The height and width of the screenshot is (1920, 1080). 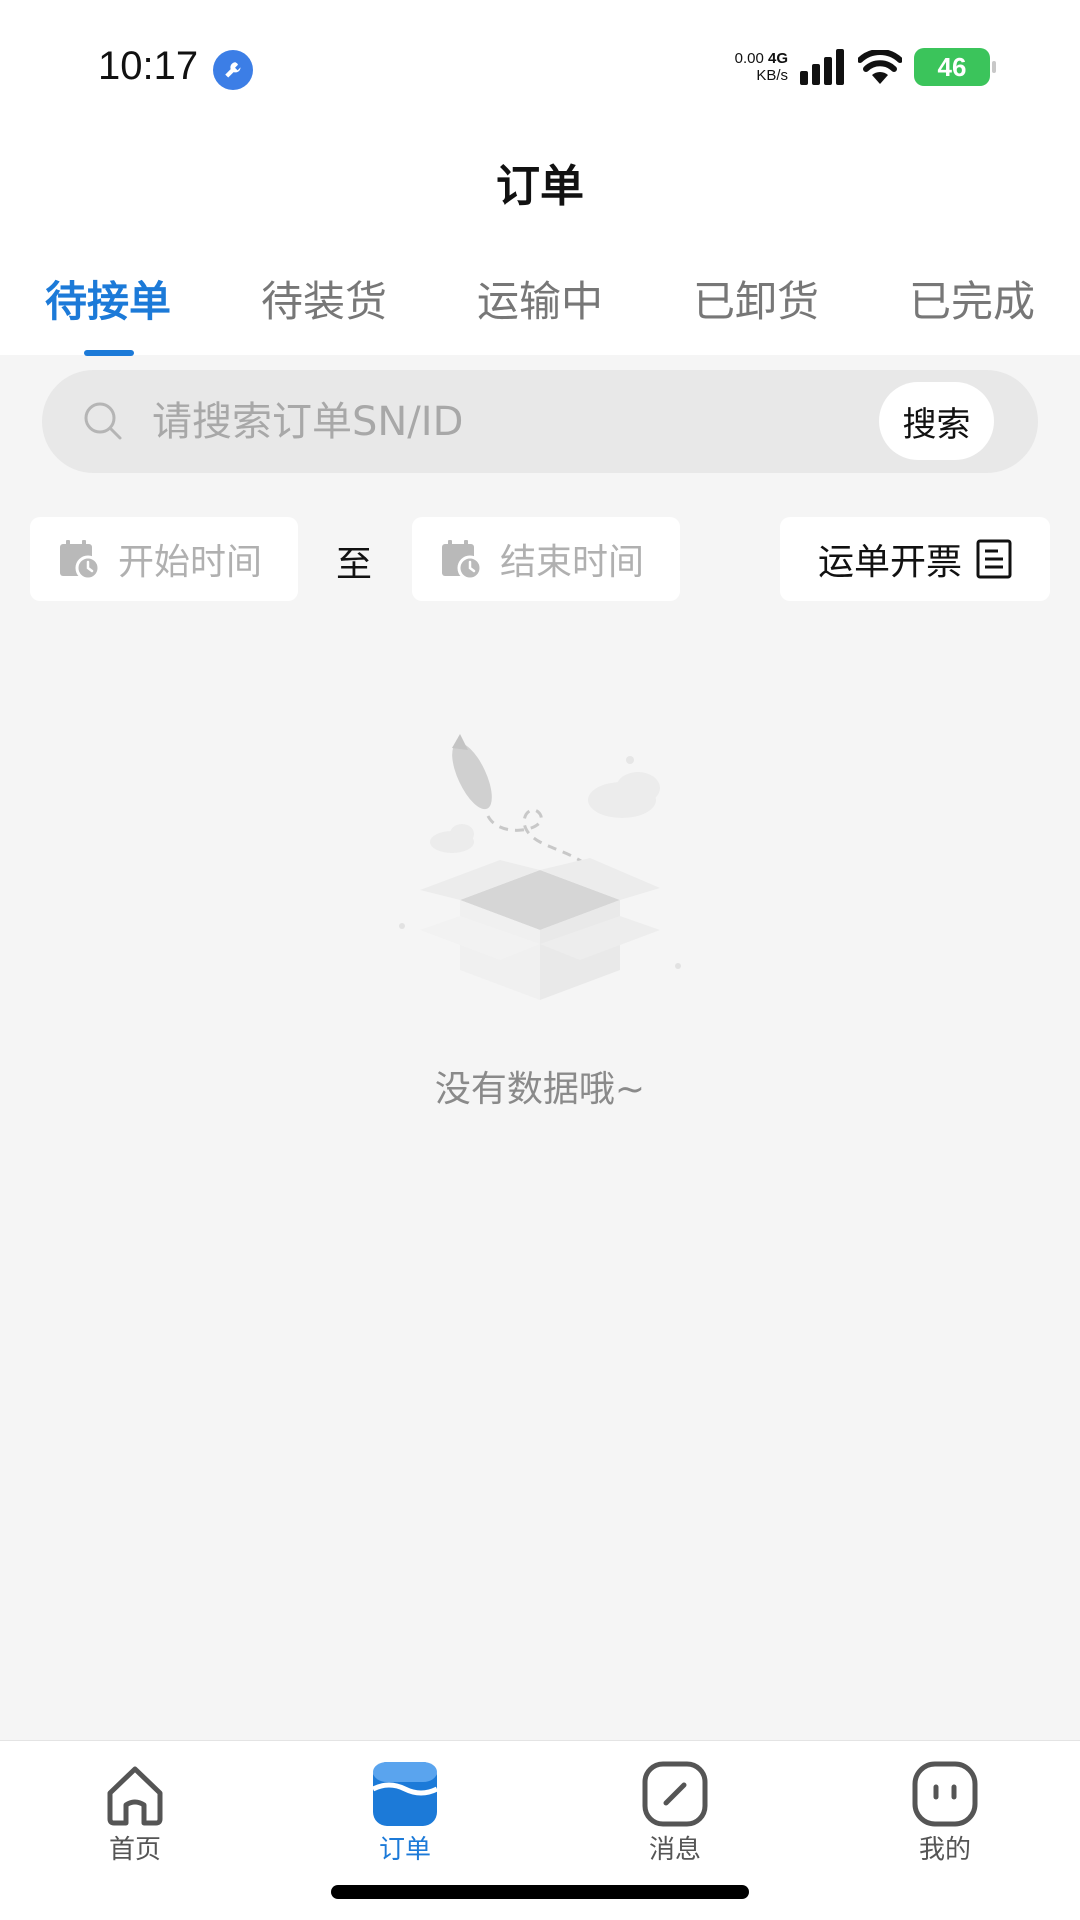 What do you see at coordinates (540, 298) in the screenshot?
I see `tab-in-transit: 运输中` at bounding box center [540, 298].